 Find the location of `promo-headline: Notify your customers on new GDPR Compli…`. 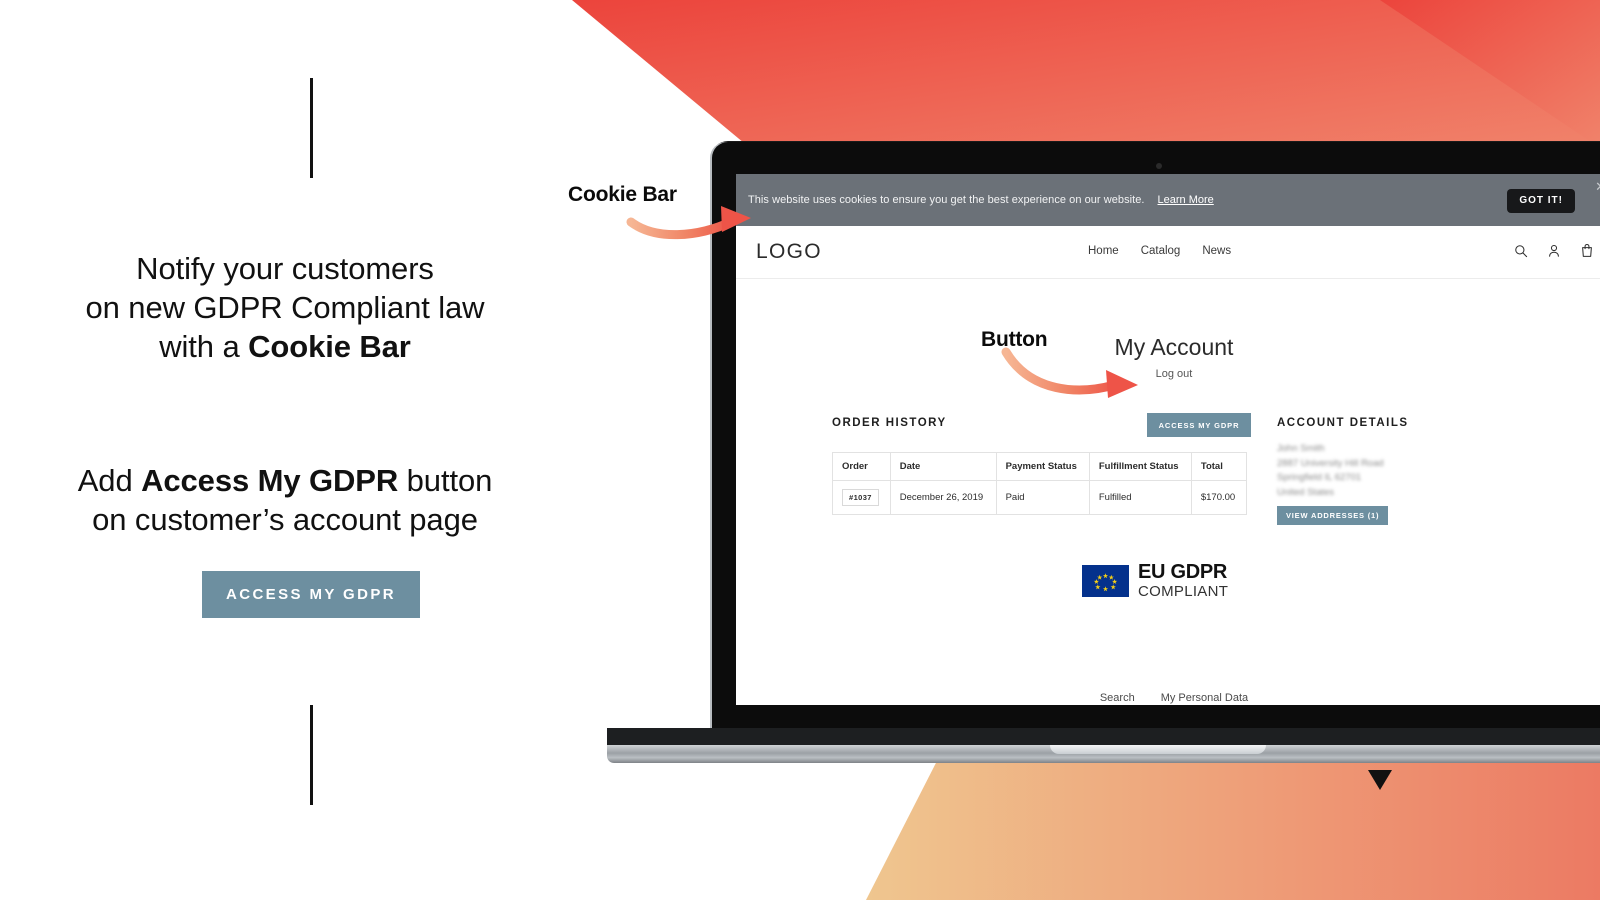

promo-headline: Notify your customers on new GDPR Compli… is located at coordinates (285, 307).